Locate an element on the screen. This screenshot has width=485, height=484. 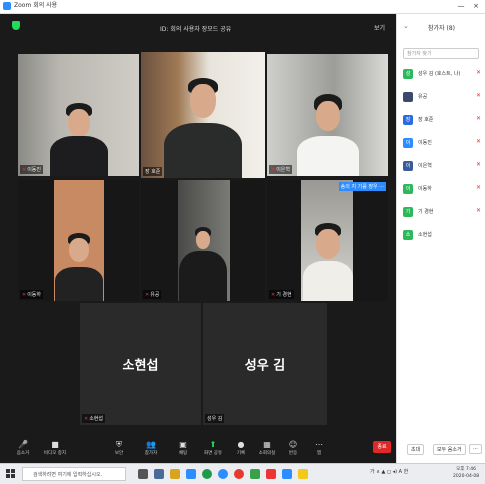
participant-row: 유공 ✕ is located at coordinates (443, 97).